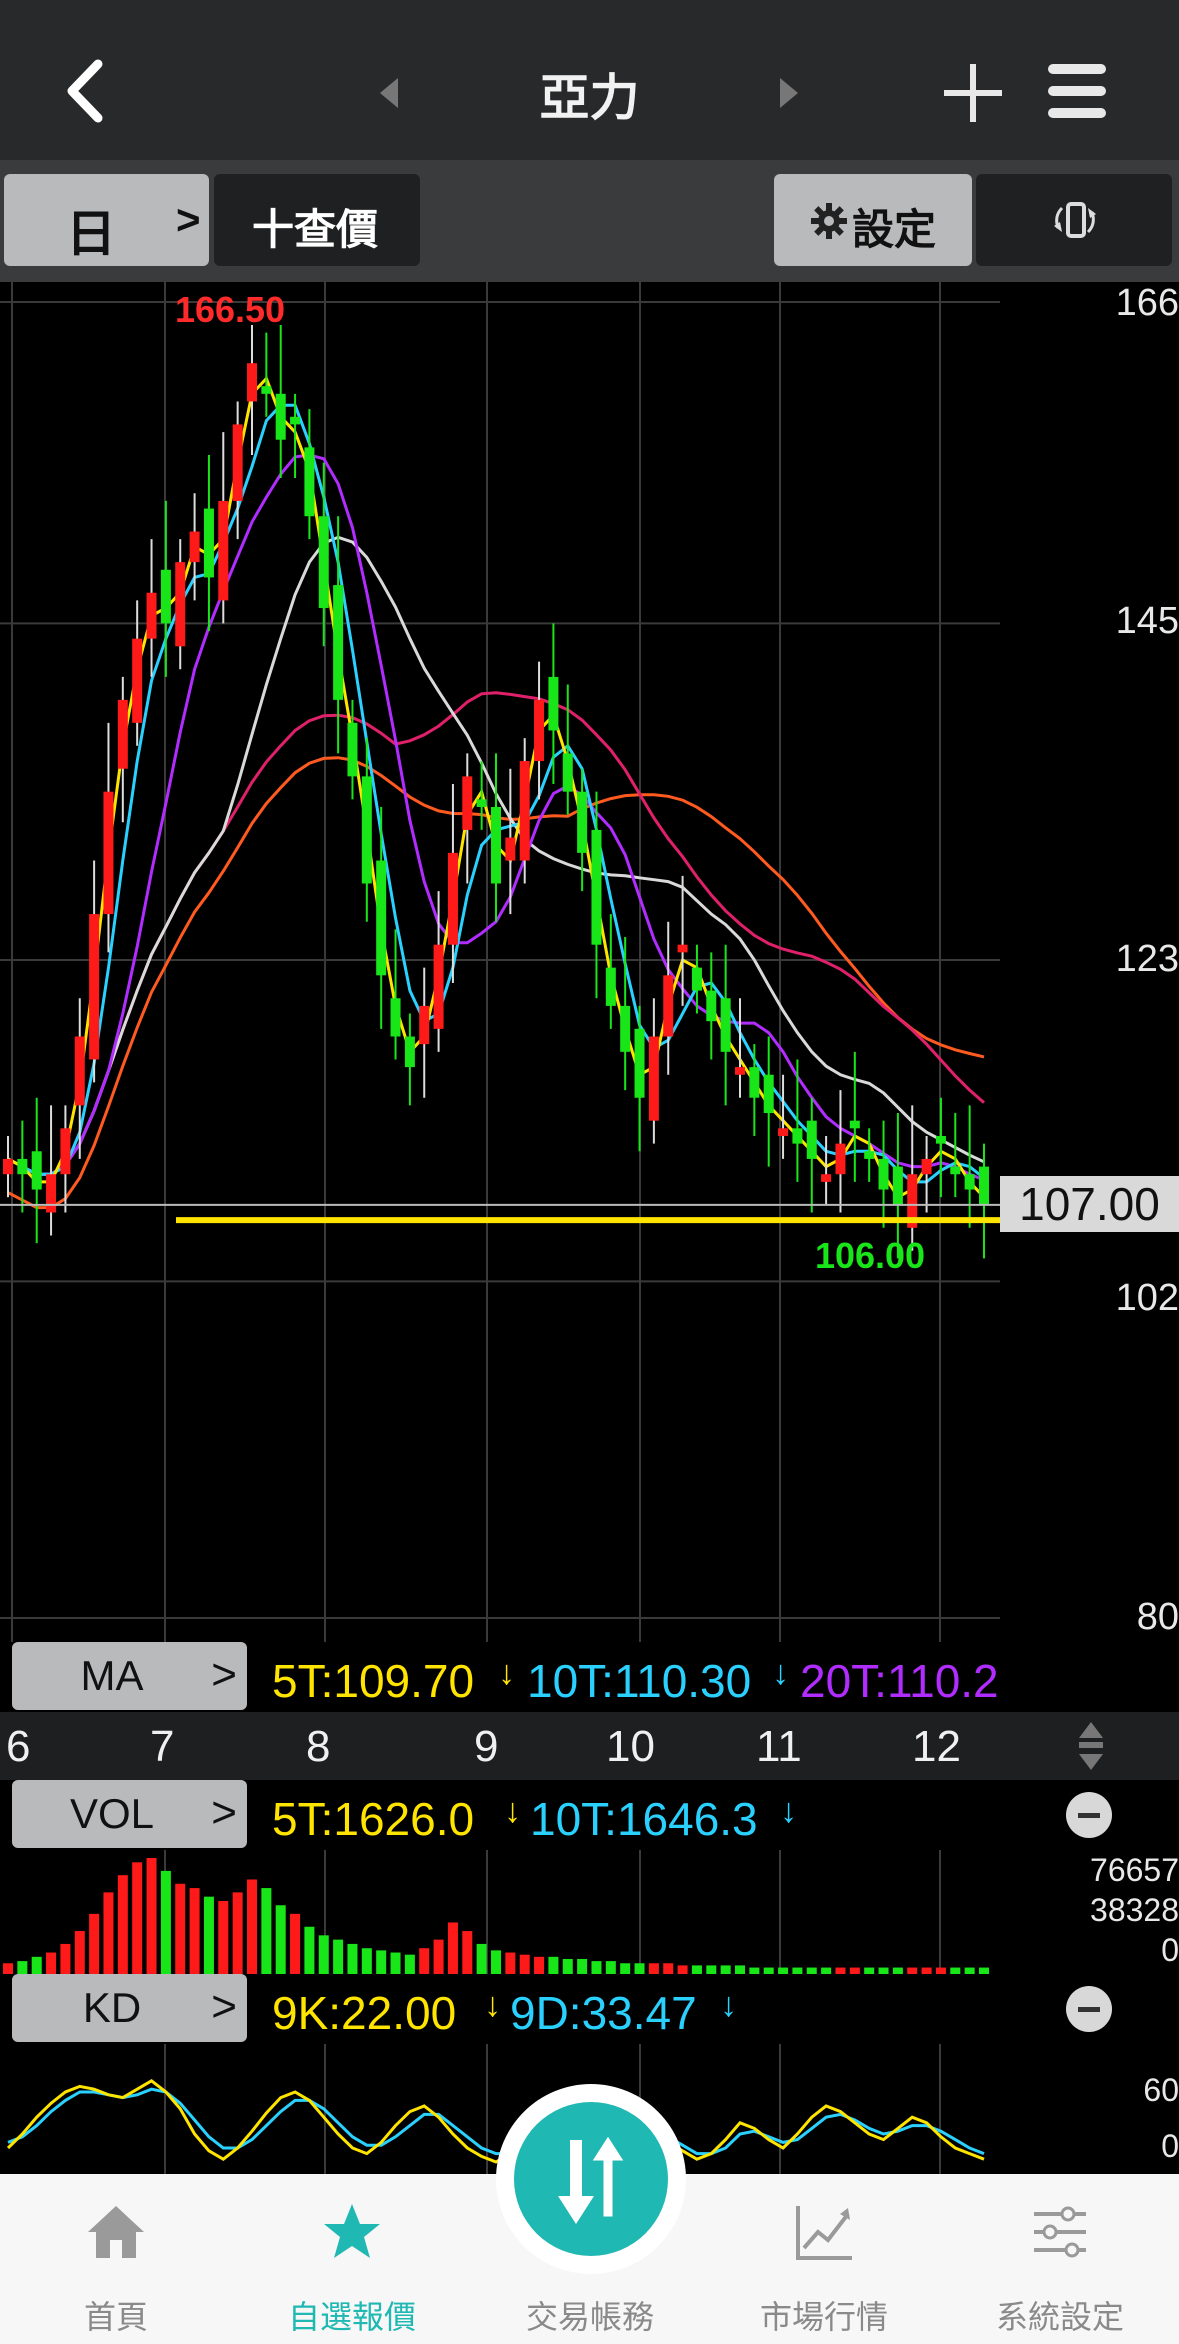 The image size is (1179, 2344). I want to click on triangle-right-icon, so click(788, 93).